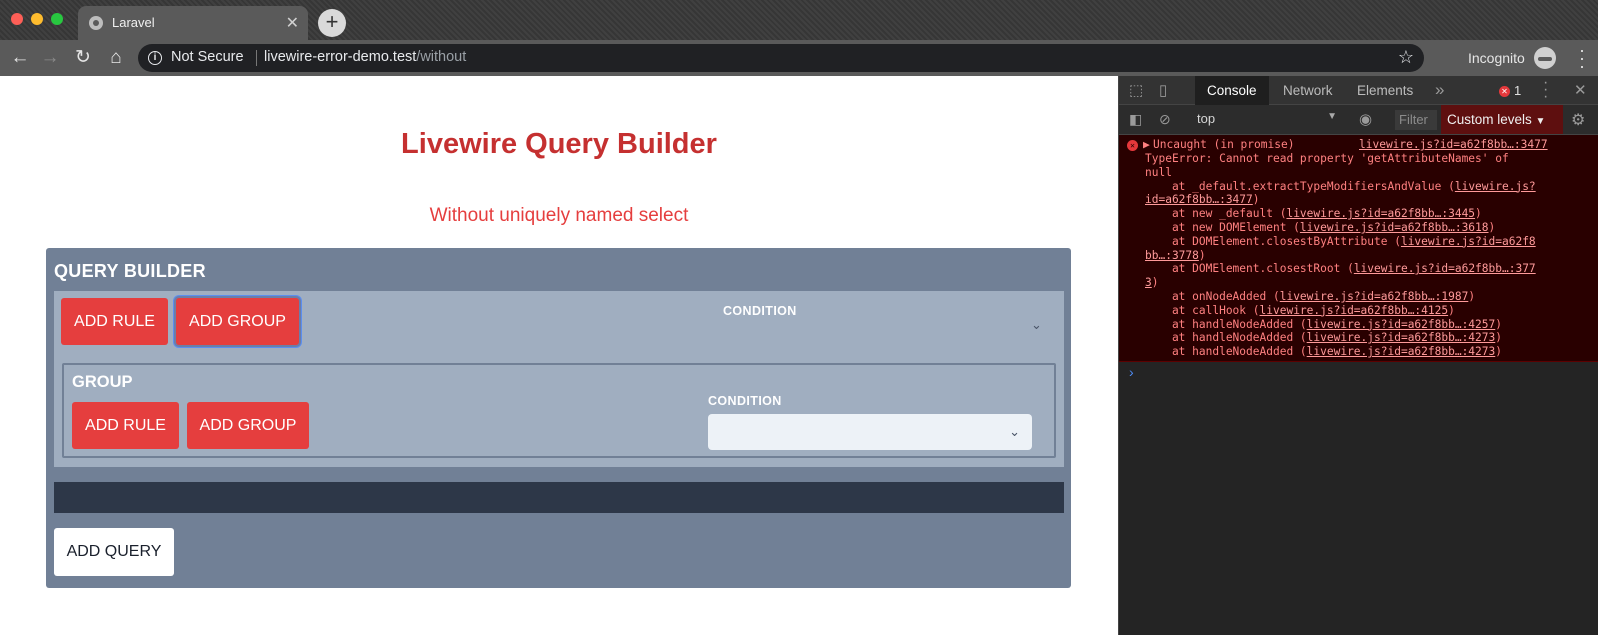 This screenshot has height=635, width=1598. I want to click on group-title: GROUP, so click(102, 382).